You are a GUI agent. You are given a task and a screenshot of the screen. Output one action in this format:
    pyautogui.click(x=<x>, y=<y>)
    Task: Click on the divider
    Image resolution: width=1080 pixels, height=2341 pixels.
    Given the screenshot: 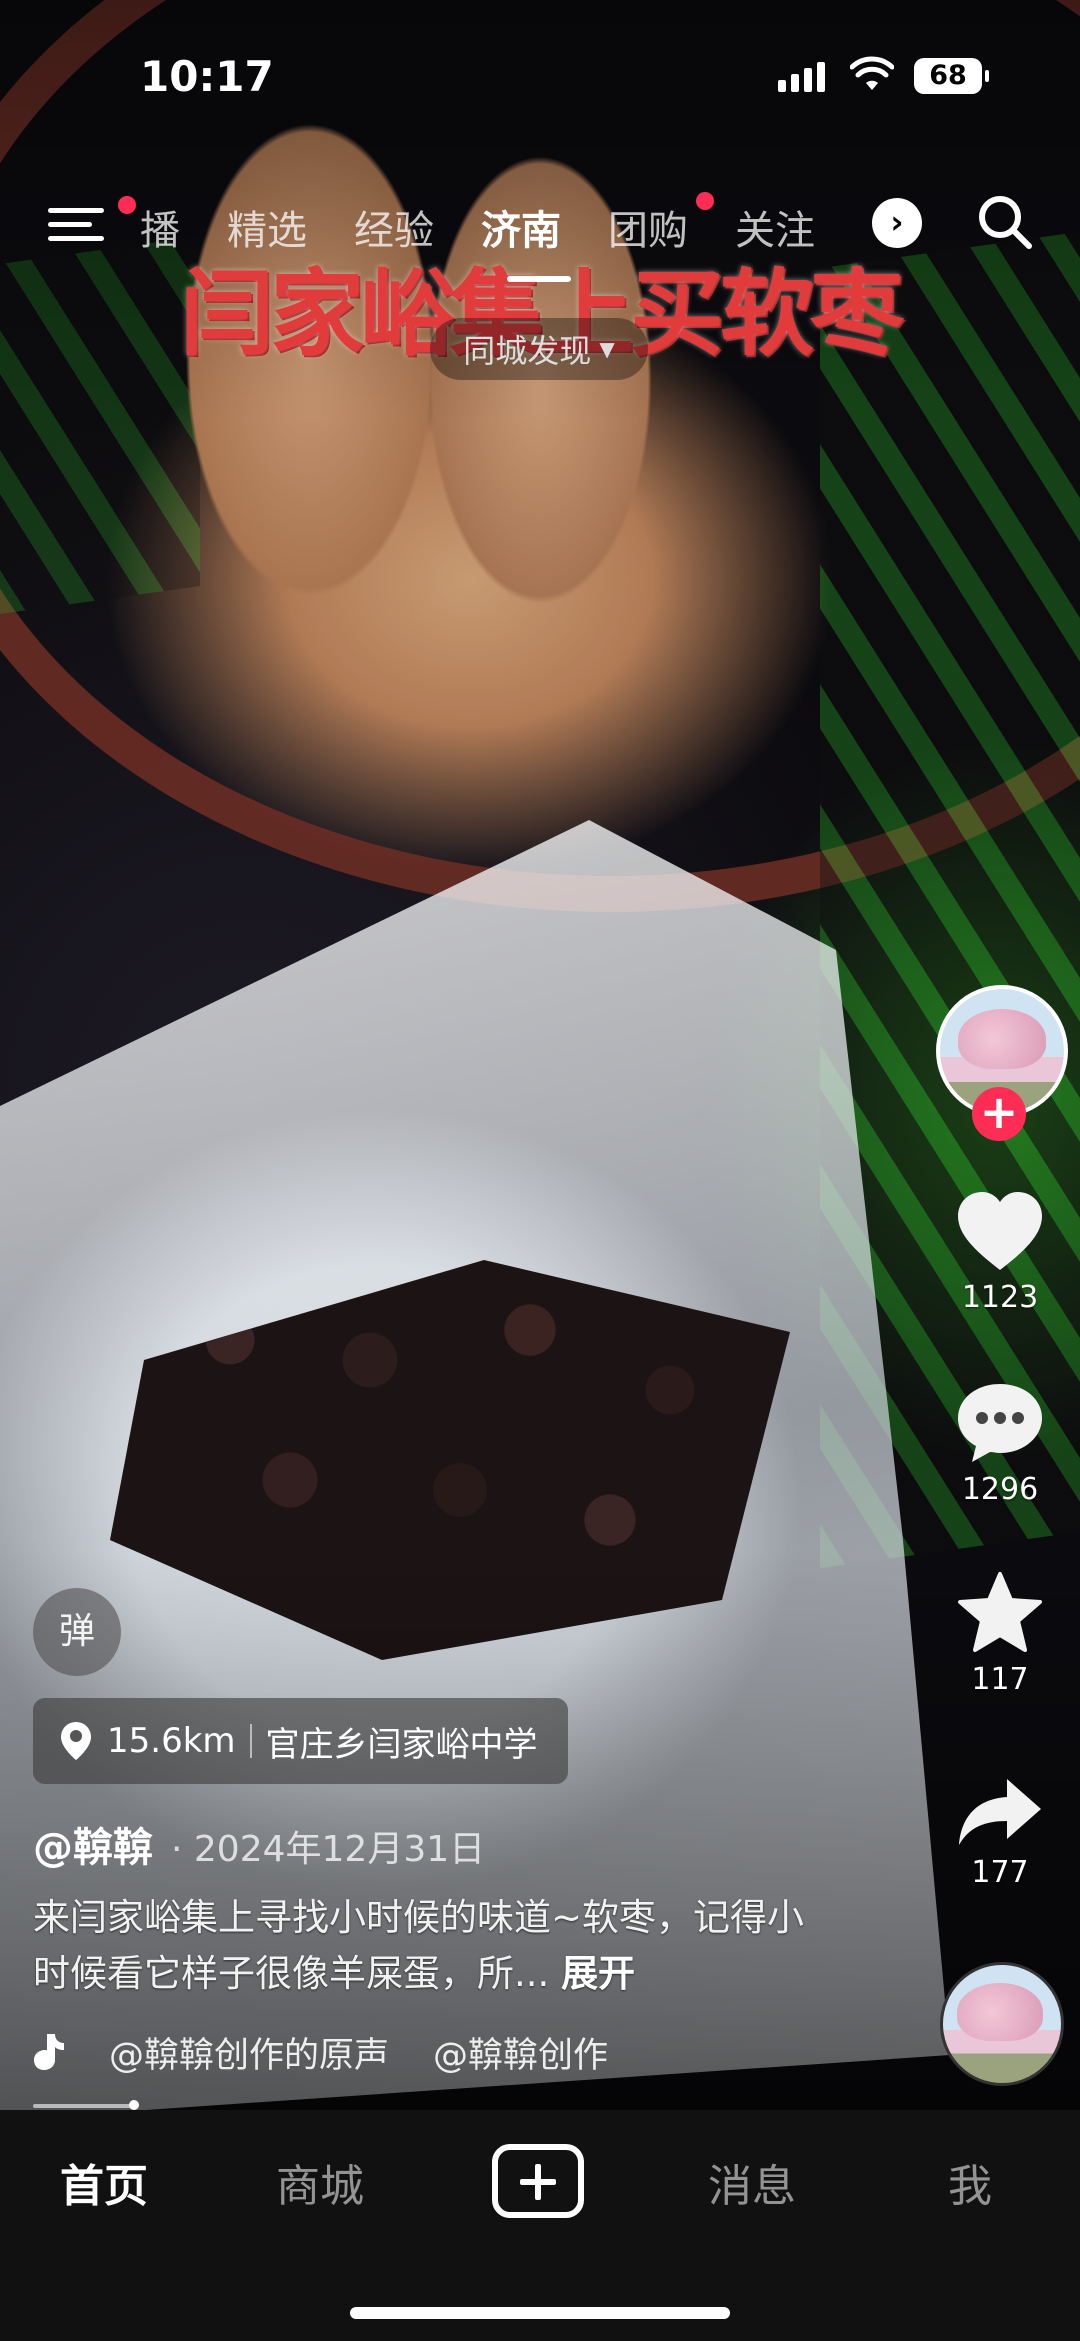 What is the action you would take?
    pyautogui.click(x=250, y=1741)
    